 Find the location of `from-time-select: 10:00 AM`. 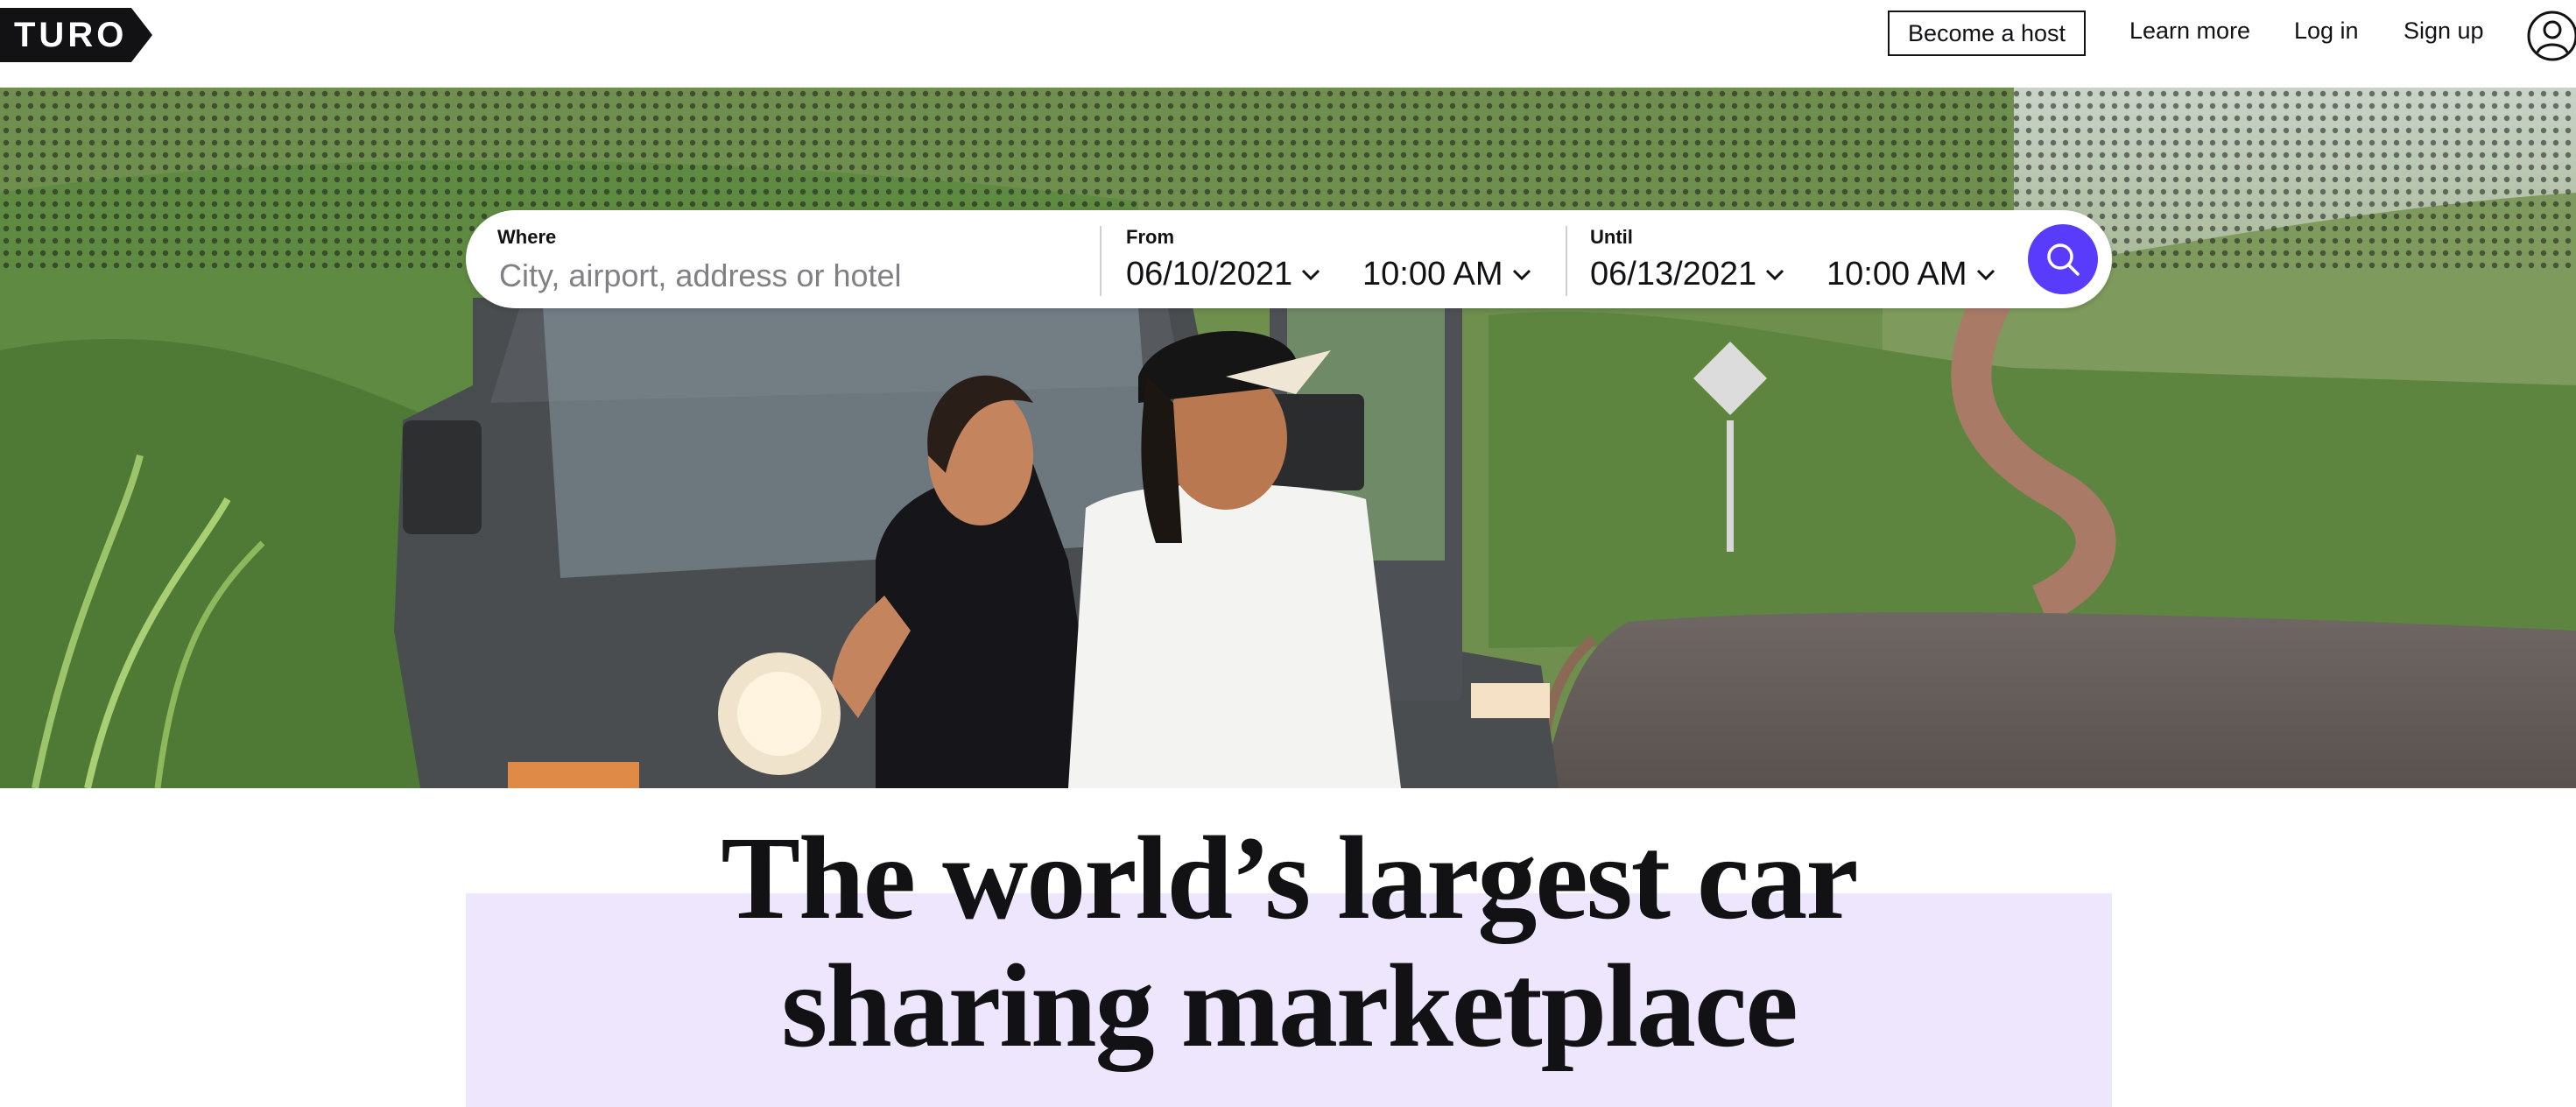

from-time-select: 10:00 AM is located at coordinates (1446, 274).